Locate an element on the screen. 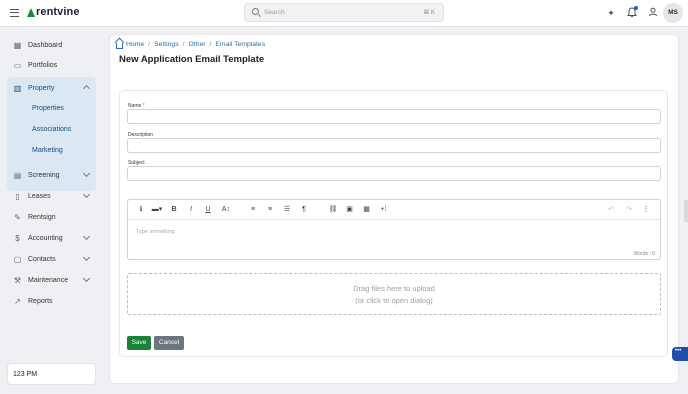 The width and height of the screenshot is (688, 394). search-input: Search ⌘ K is located at coordinates (344, 12).